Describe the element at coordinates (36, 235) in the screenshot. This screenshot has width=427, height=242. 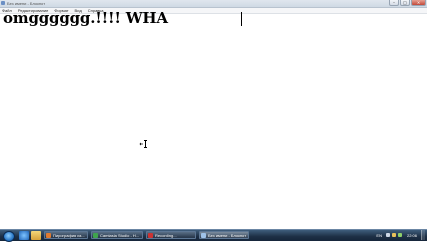
I see `folder-icon` at that location.